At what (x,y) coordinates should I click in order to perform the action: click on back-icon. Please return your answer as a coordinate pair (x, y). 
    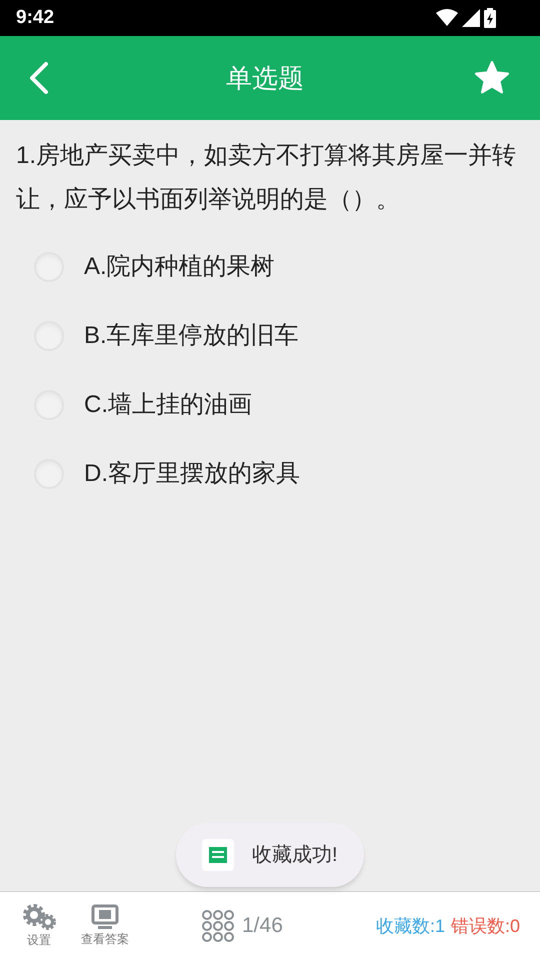
    Looking at the image, I should click on (39, 78).